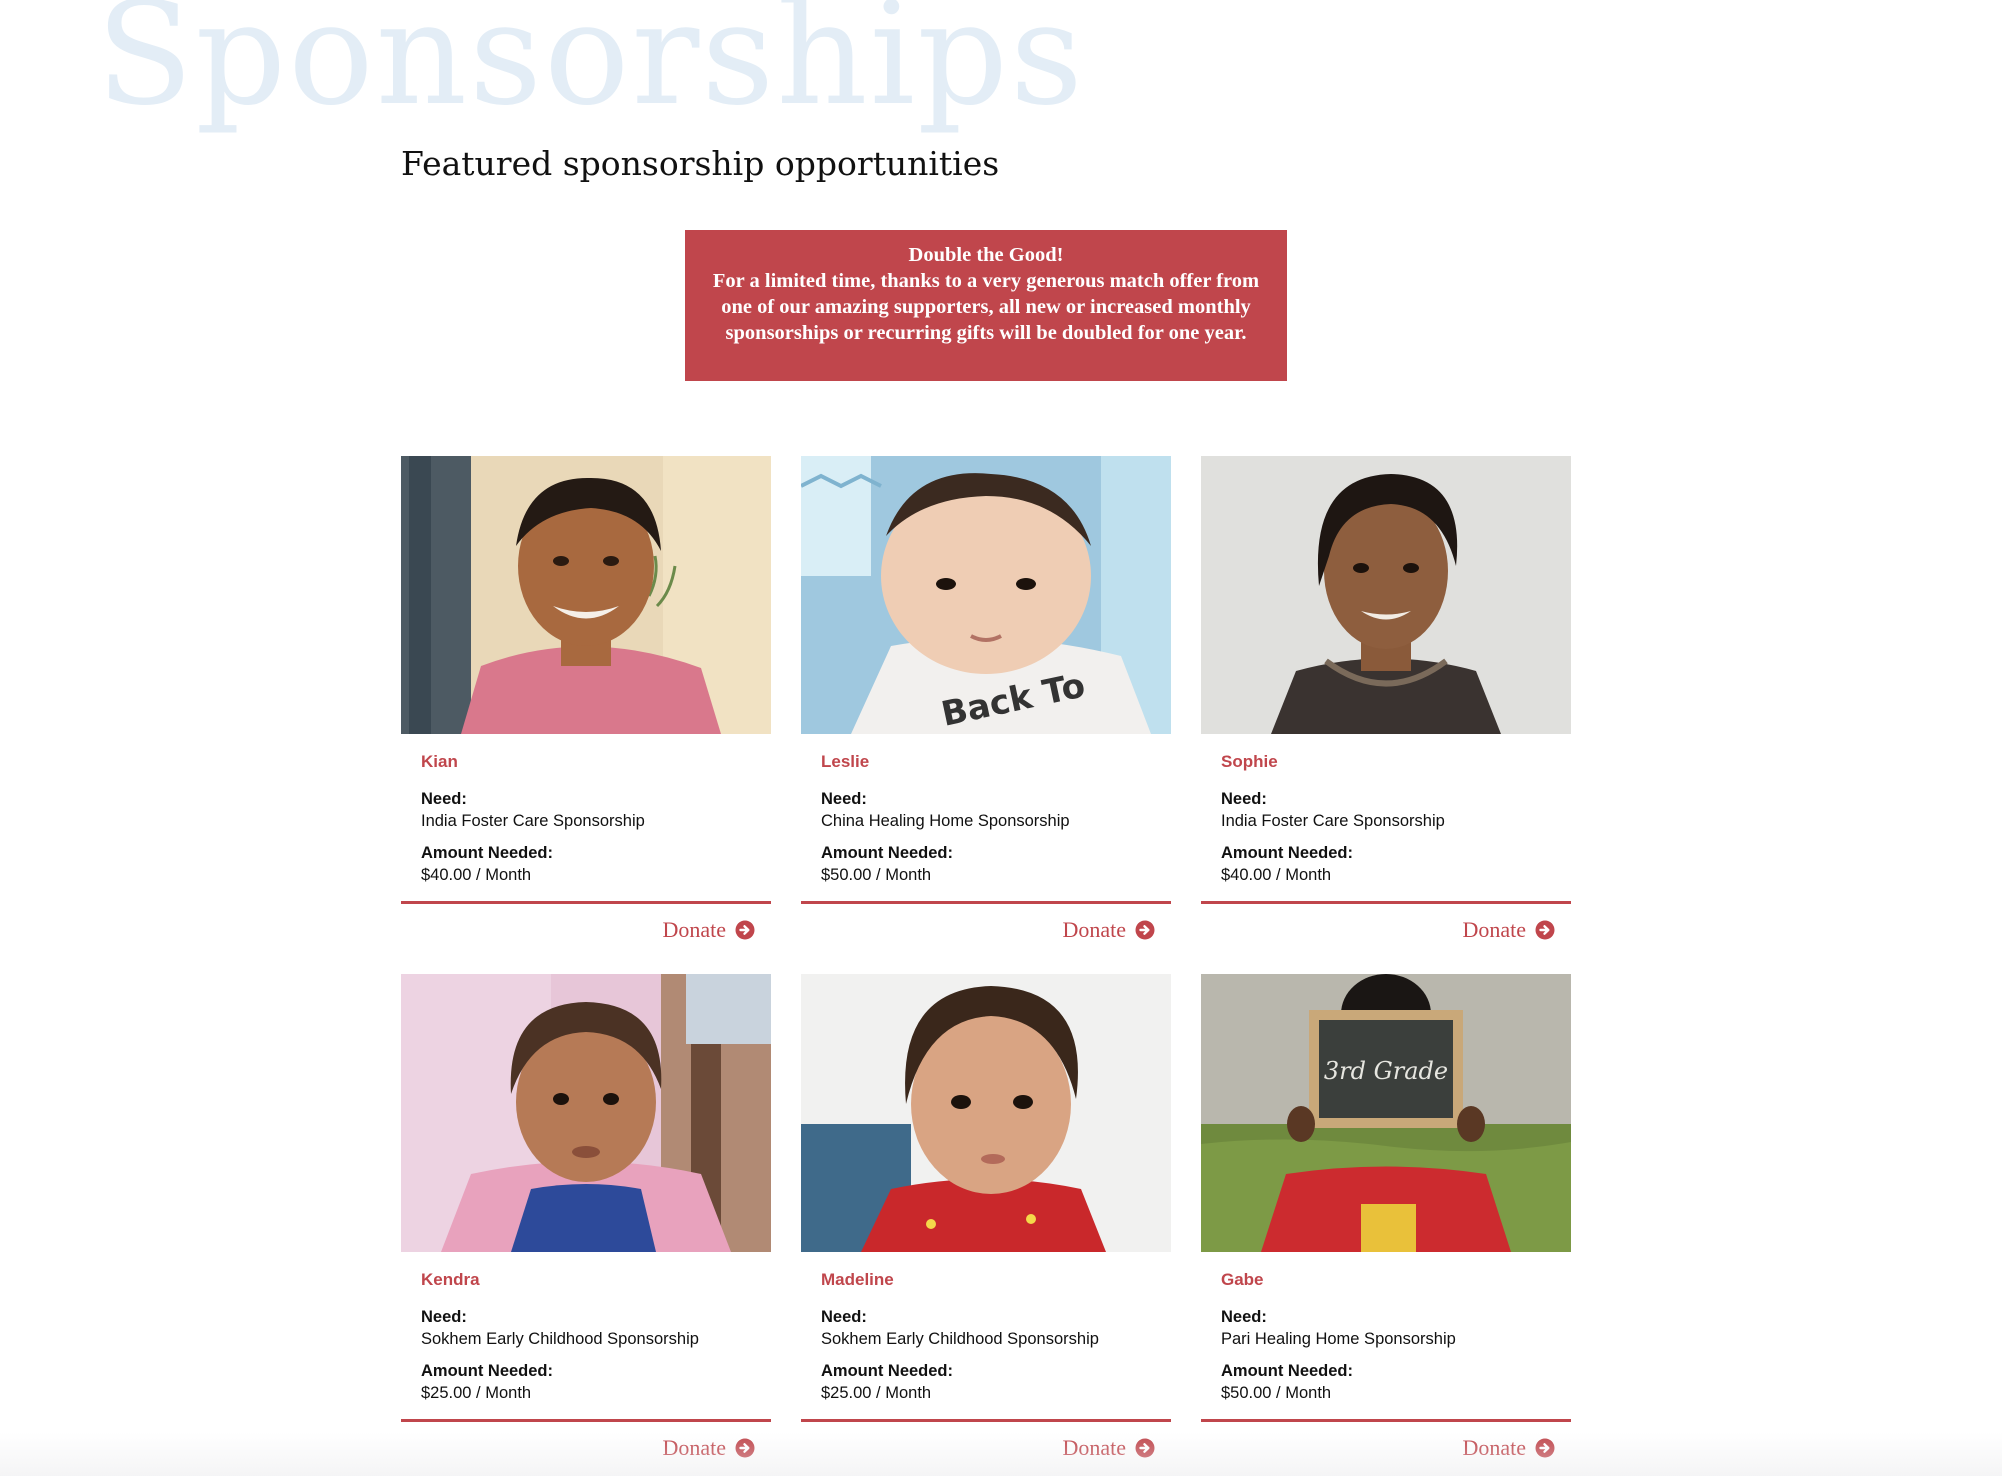 Image resolution: width=2002 pixels, height=1476 pixels. I want to click on child-name: Kendra, so click(450, 1279).